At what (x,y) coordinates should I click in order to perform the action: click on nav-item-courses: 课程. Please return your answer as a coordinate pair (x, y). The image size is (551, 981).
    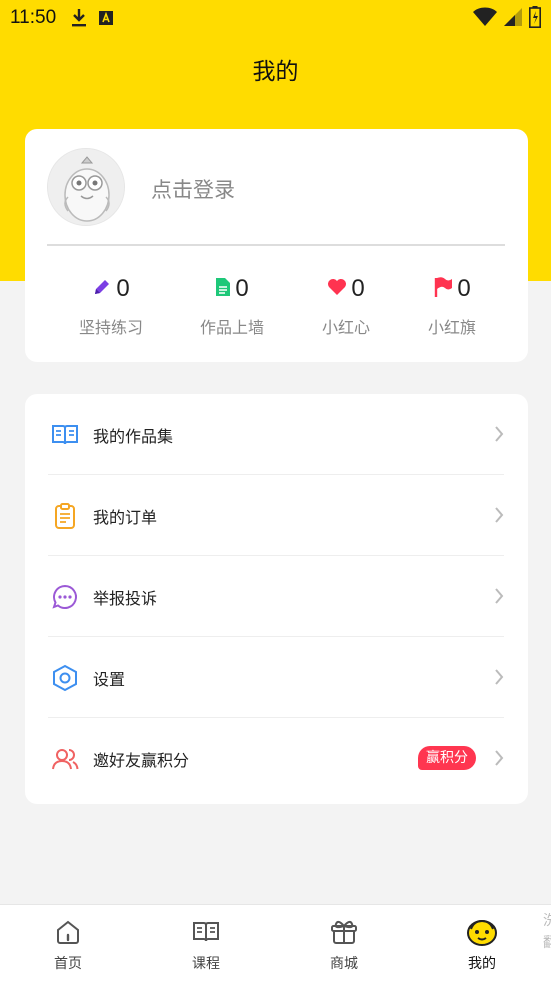
    Looking at the image, I should click on (206, 945).